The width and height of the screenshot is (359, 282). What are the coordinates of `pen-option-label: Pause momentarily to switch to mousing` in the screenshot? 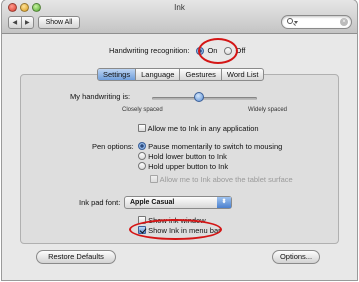 It's located at (215, 146).